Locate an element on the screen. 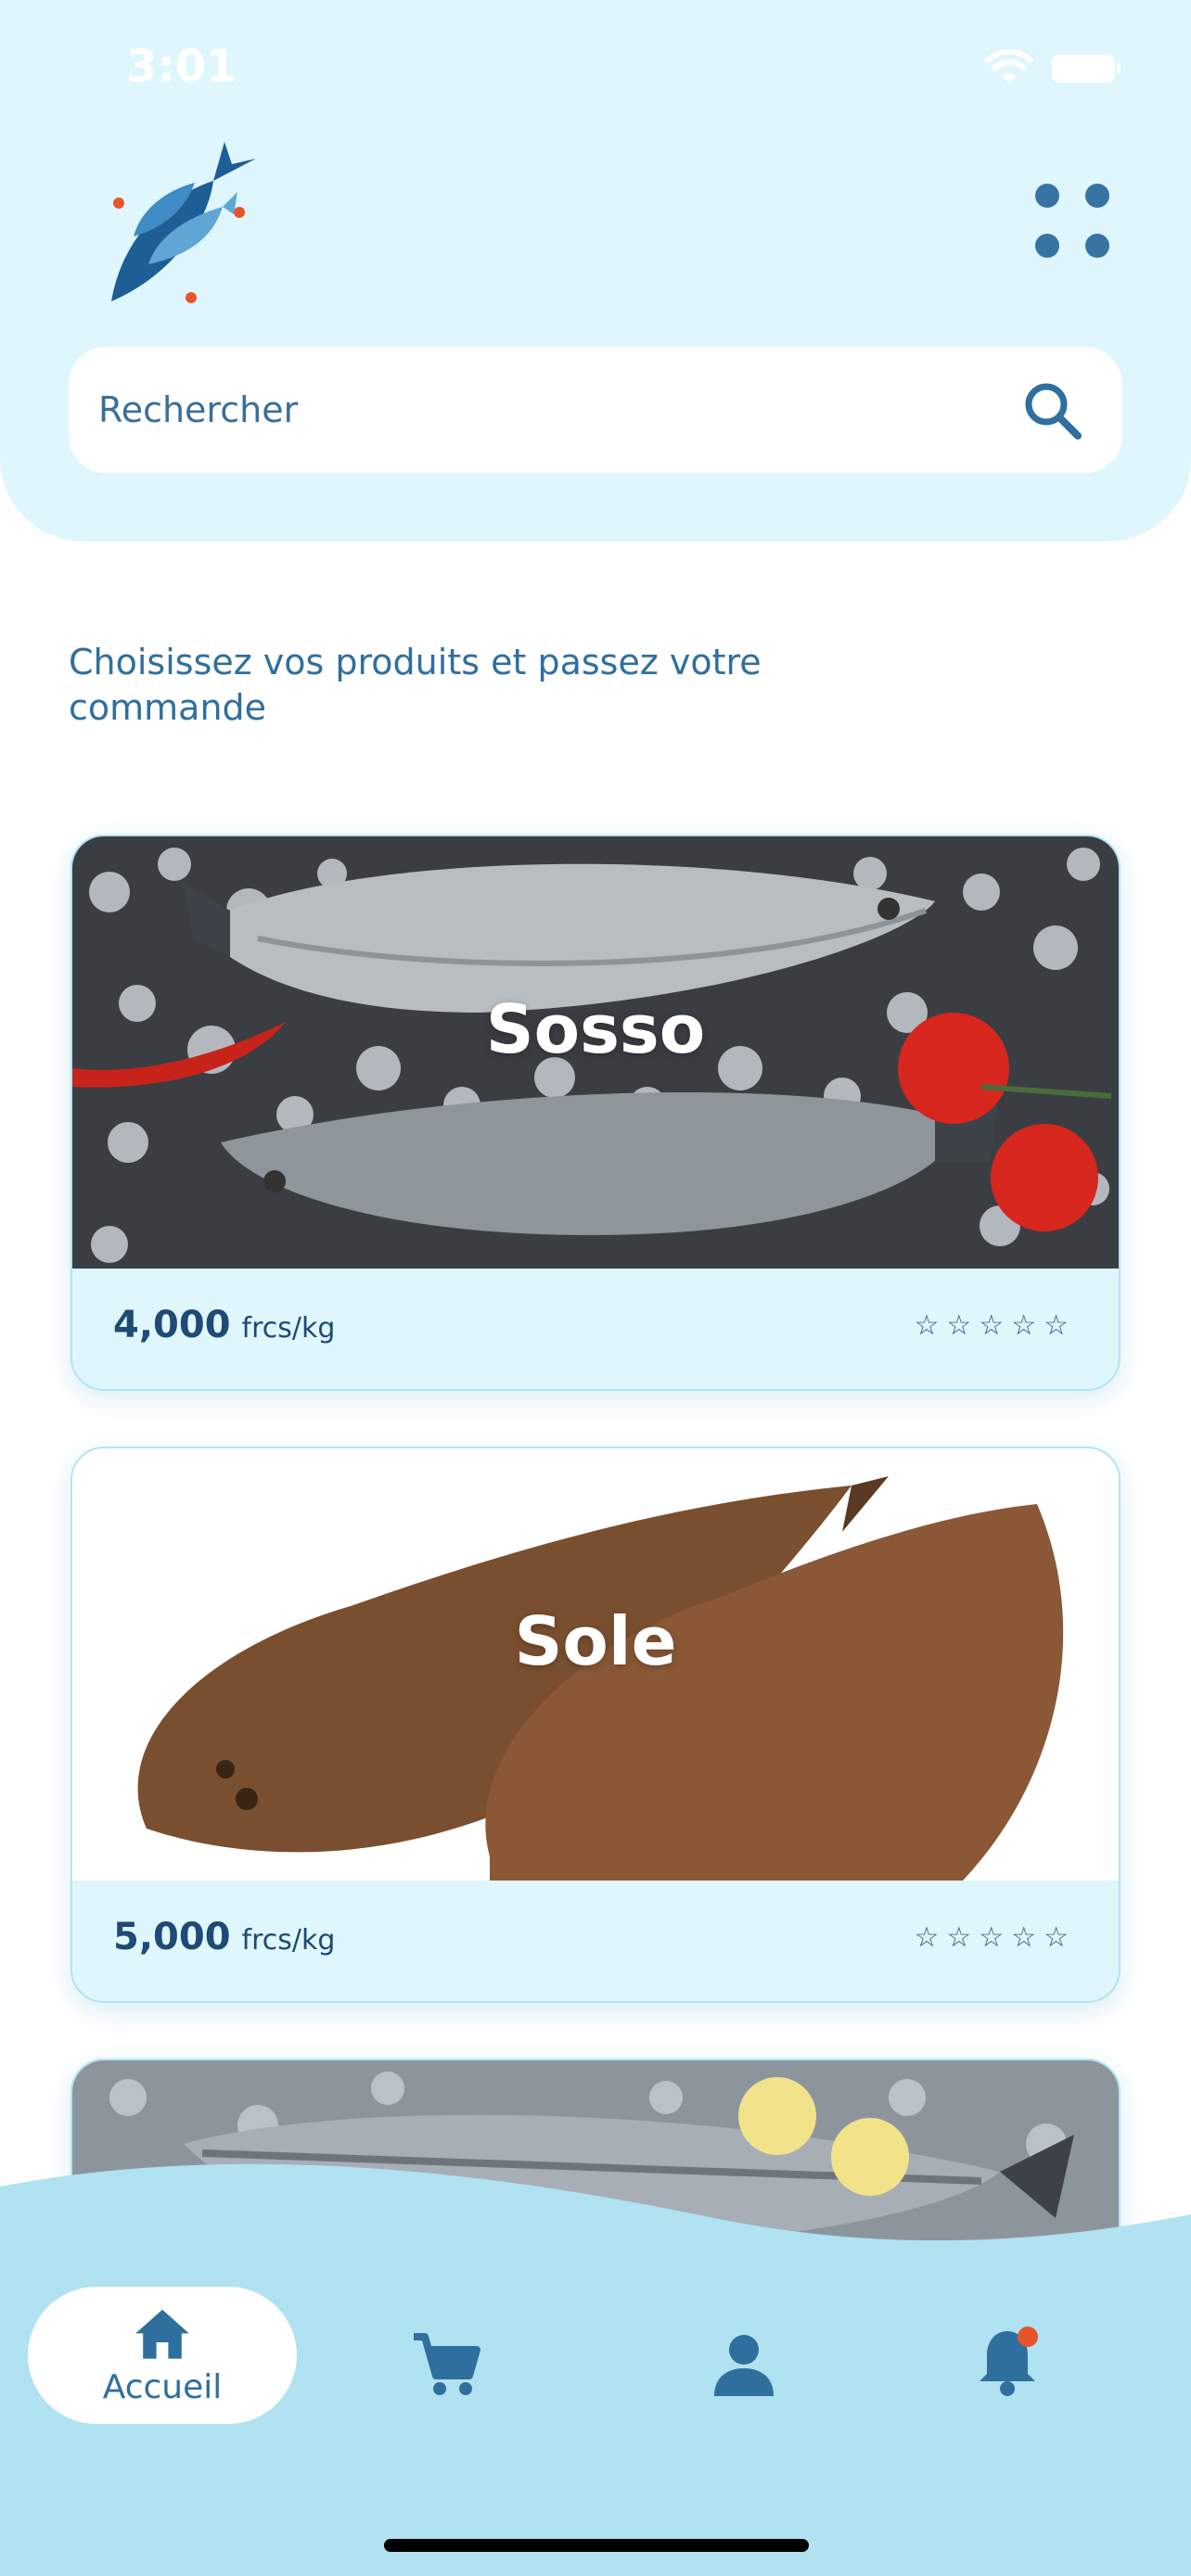 Image resolution: width=1191 pixels, height=2576 pixels. notification-dot is located at coordinates (1028, 2337).